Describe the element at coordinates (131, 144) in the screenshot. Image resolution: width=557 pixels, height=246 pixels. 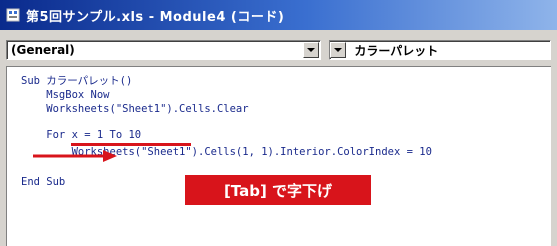
I see `for-line-underline` at that location.